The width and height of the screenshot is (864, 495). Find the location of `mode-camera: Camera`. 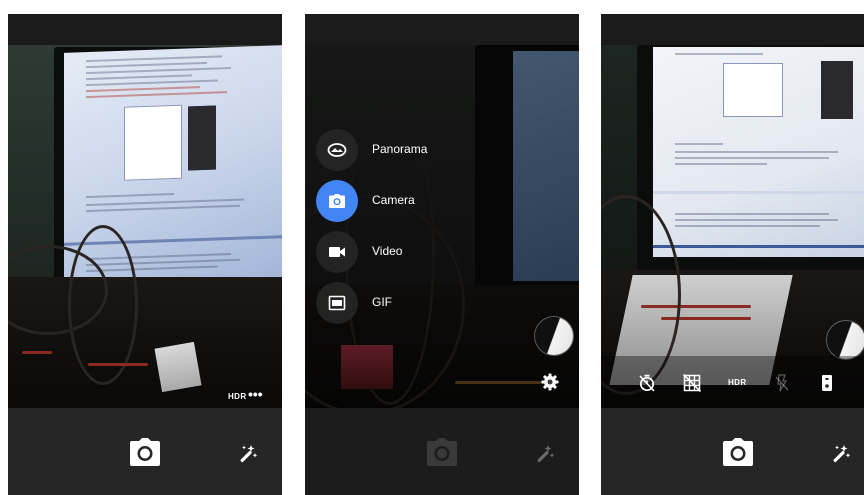

mode-camera: Camera is located at coordinates (406, 201).